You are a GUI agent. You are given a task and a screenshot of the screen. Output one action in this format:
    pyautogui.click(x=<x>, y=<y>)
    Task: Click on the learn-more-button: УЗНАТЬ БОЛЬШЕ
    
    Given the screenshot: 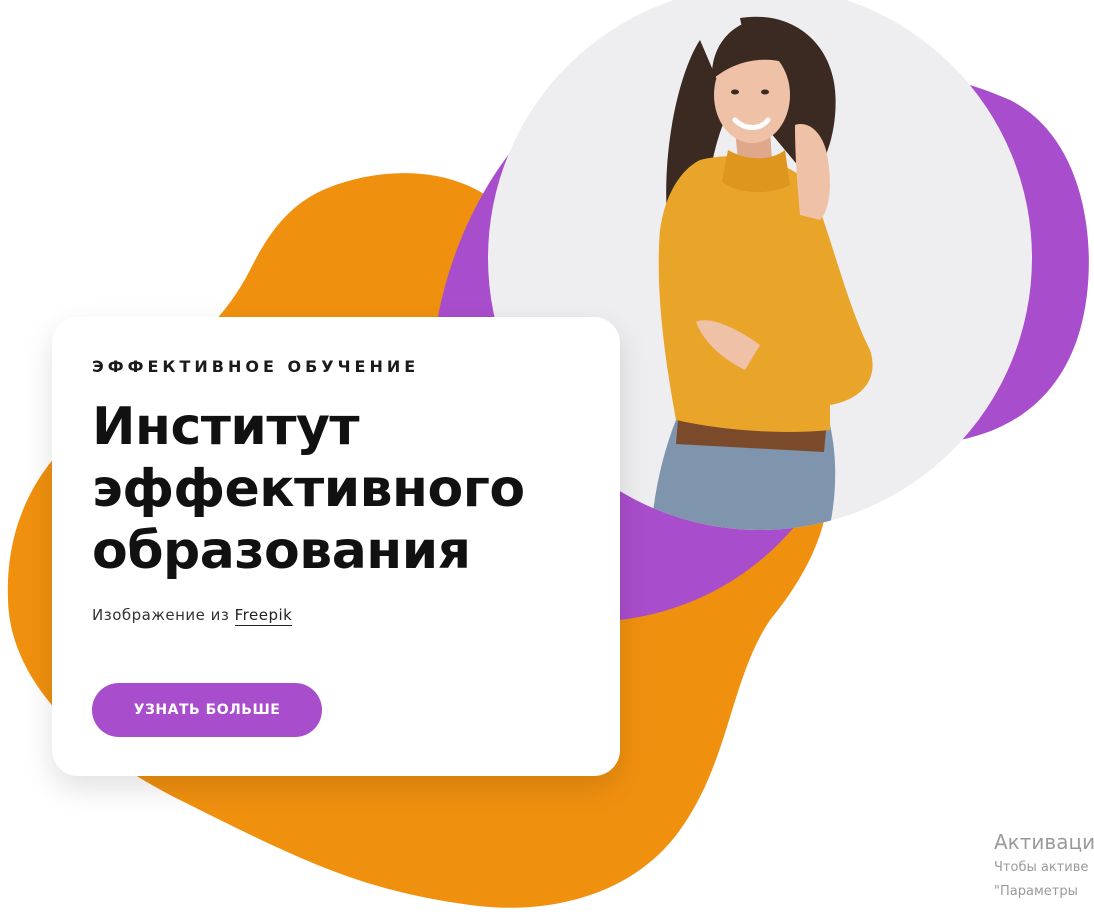 What is the action you would take?
    pyautogui.click(x=207, y=710)
    